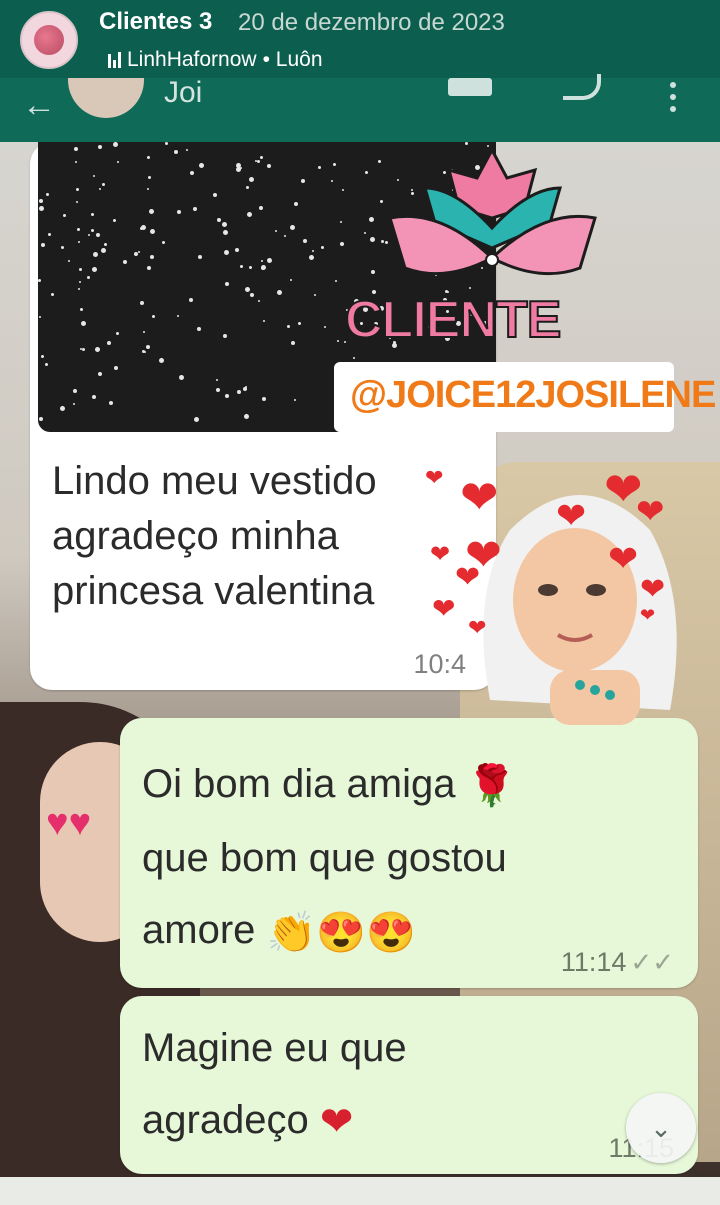 This screenshot has height=1205, width=720. Describe the element at coordinates (336, 1122) in the screenshot. I see `red-heart-emoji: ❤` at that location.